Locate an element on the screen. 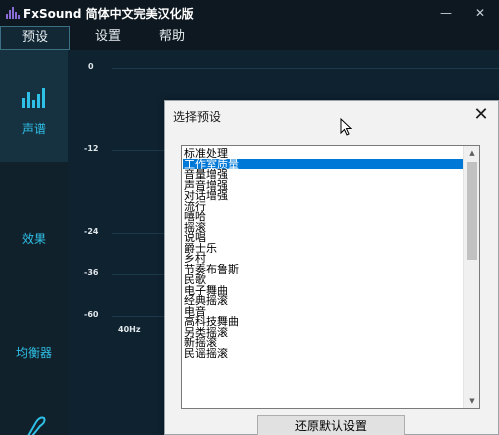 This screenshot has width=499, height=435. scroll-up-arrow-icon: ▲ is located at coordinates (471, 153).